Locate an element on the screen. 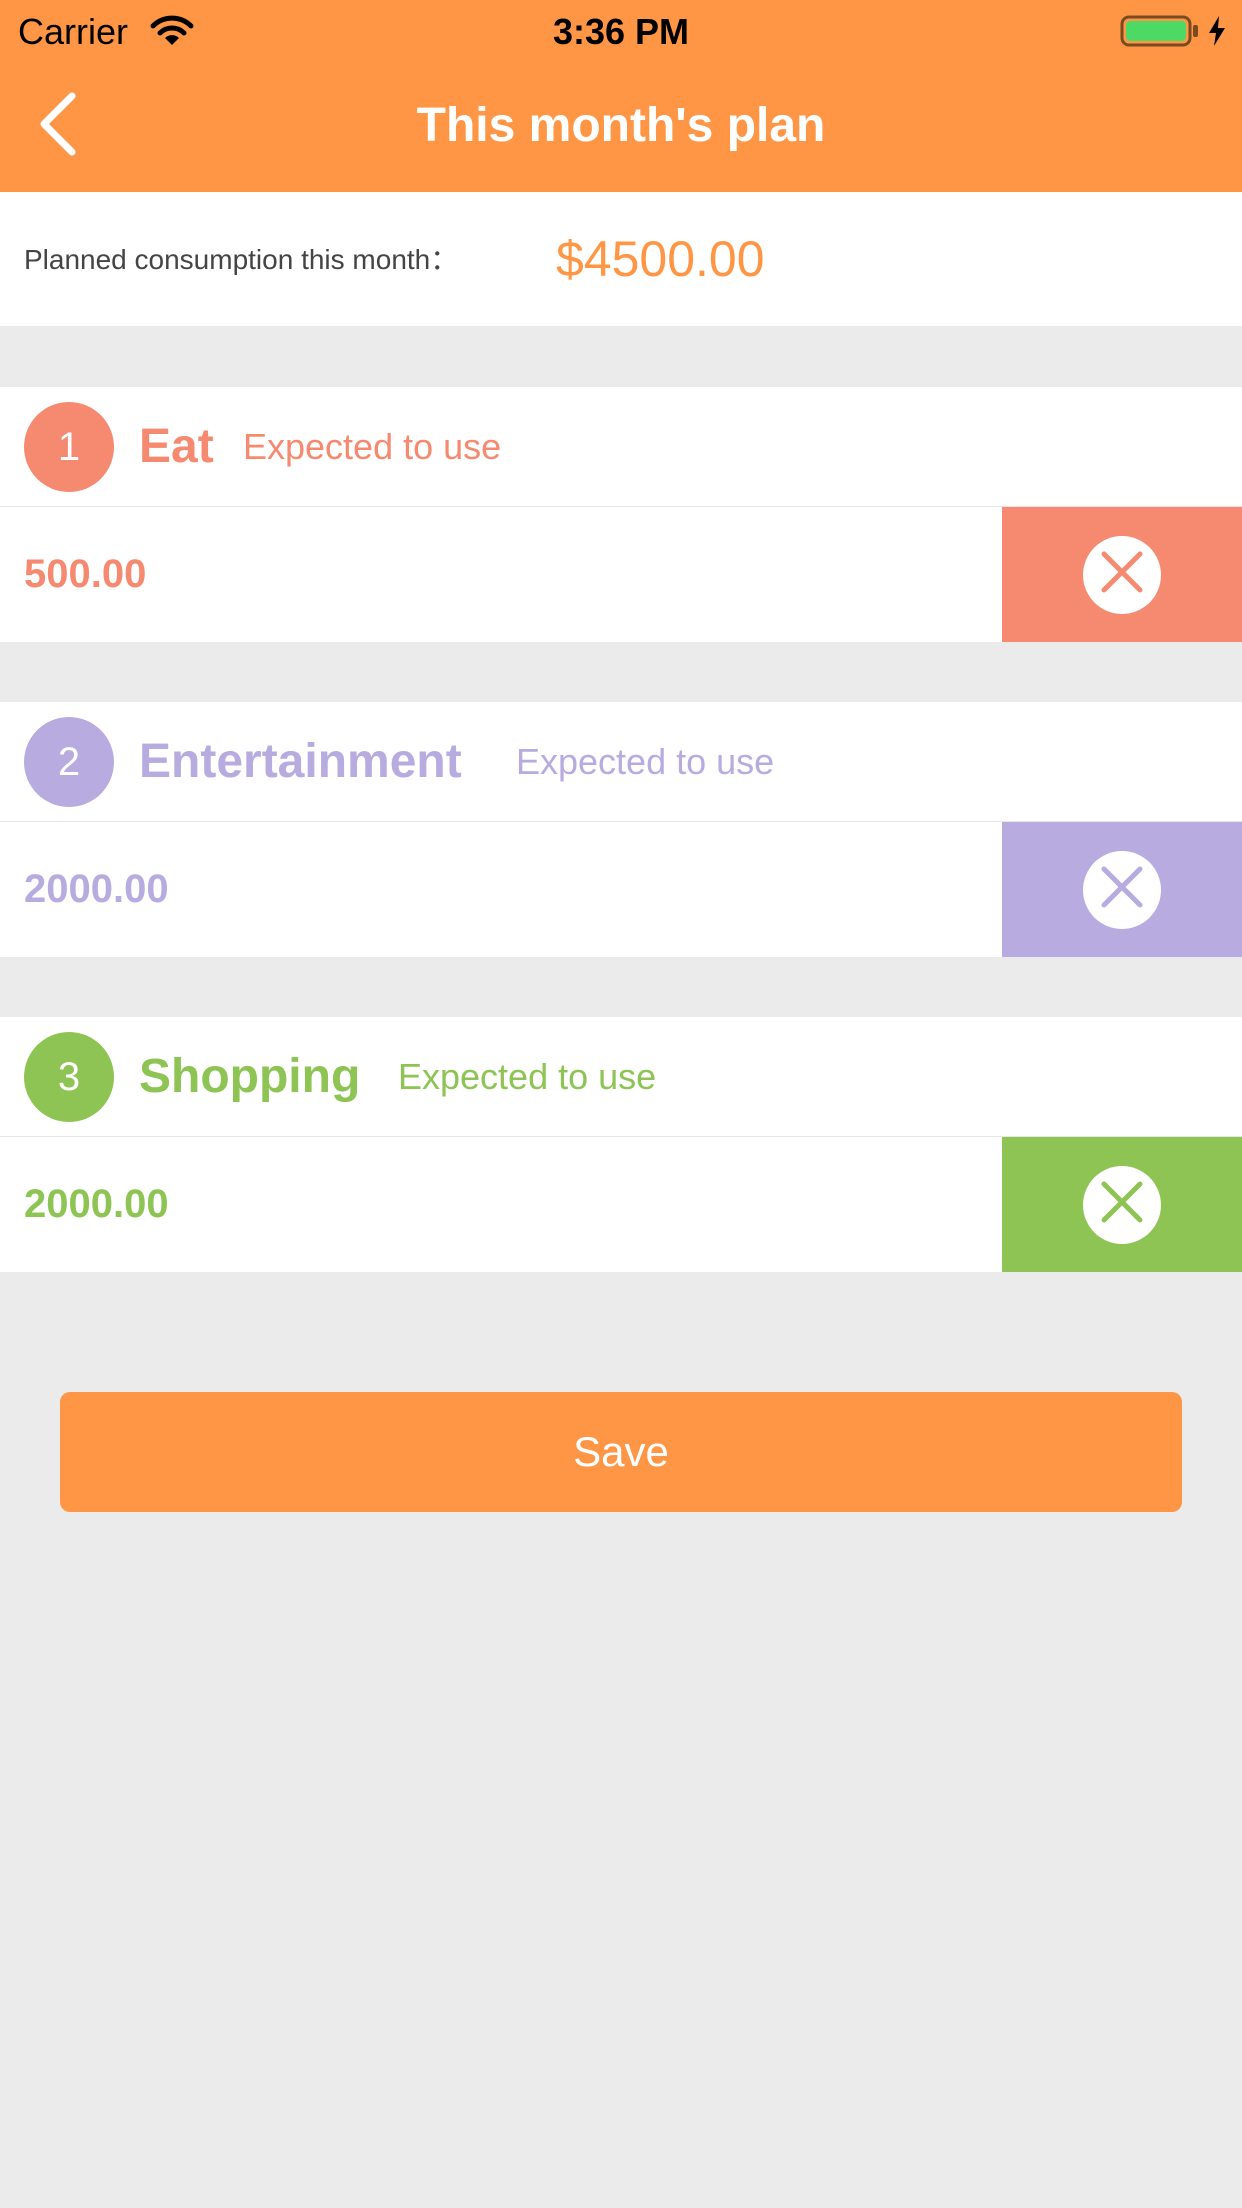 This screenshot has width=1242, height=2208. status-bar: Carrier 3:36 PM is located at coordinates (621, 31).